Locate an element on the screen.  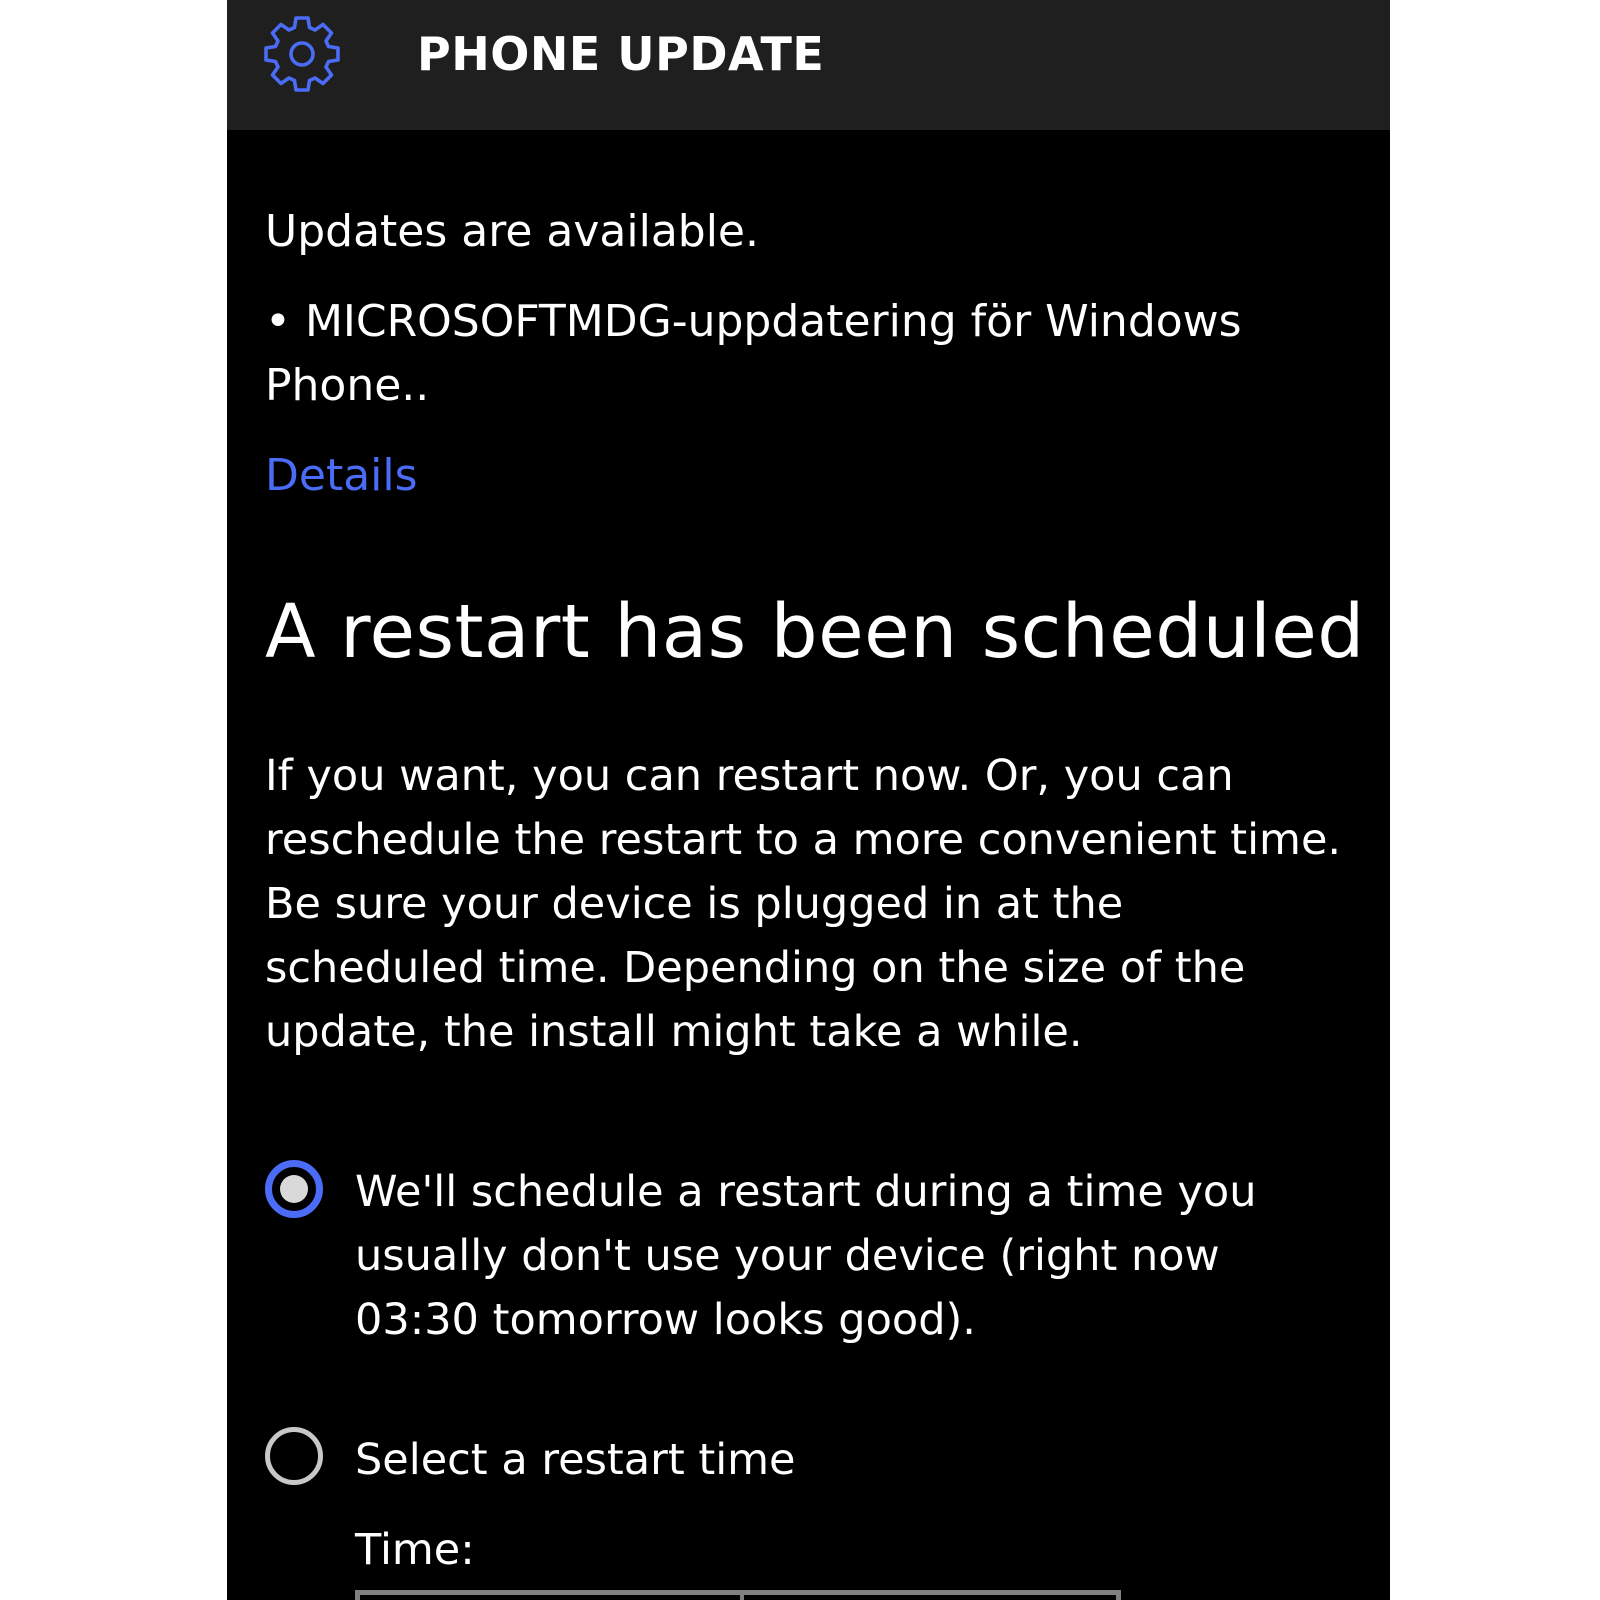
update-status-text: Updates are available. is located at coordinates (512, 231).